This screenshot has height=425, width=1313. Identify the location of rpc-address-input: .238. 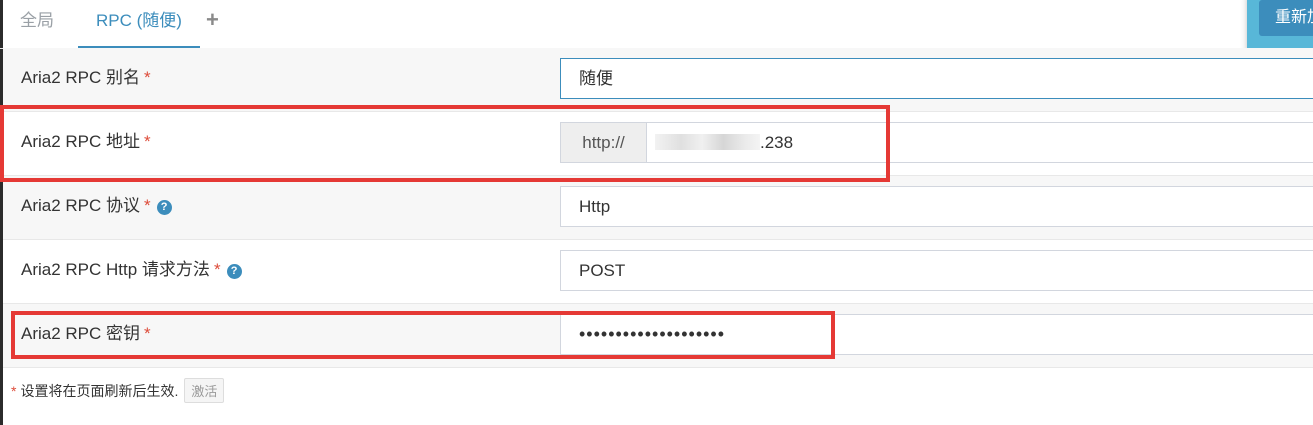
(979, 142).